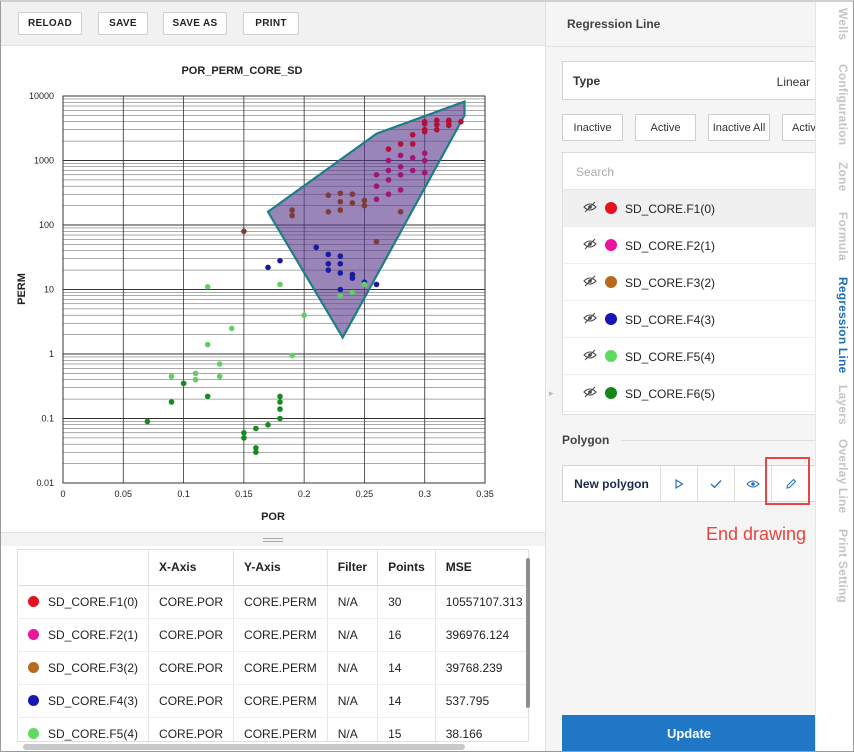  I want to click on active-all-button: Active All, so click(799, 127).